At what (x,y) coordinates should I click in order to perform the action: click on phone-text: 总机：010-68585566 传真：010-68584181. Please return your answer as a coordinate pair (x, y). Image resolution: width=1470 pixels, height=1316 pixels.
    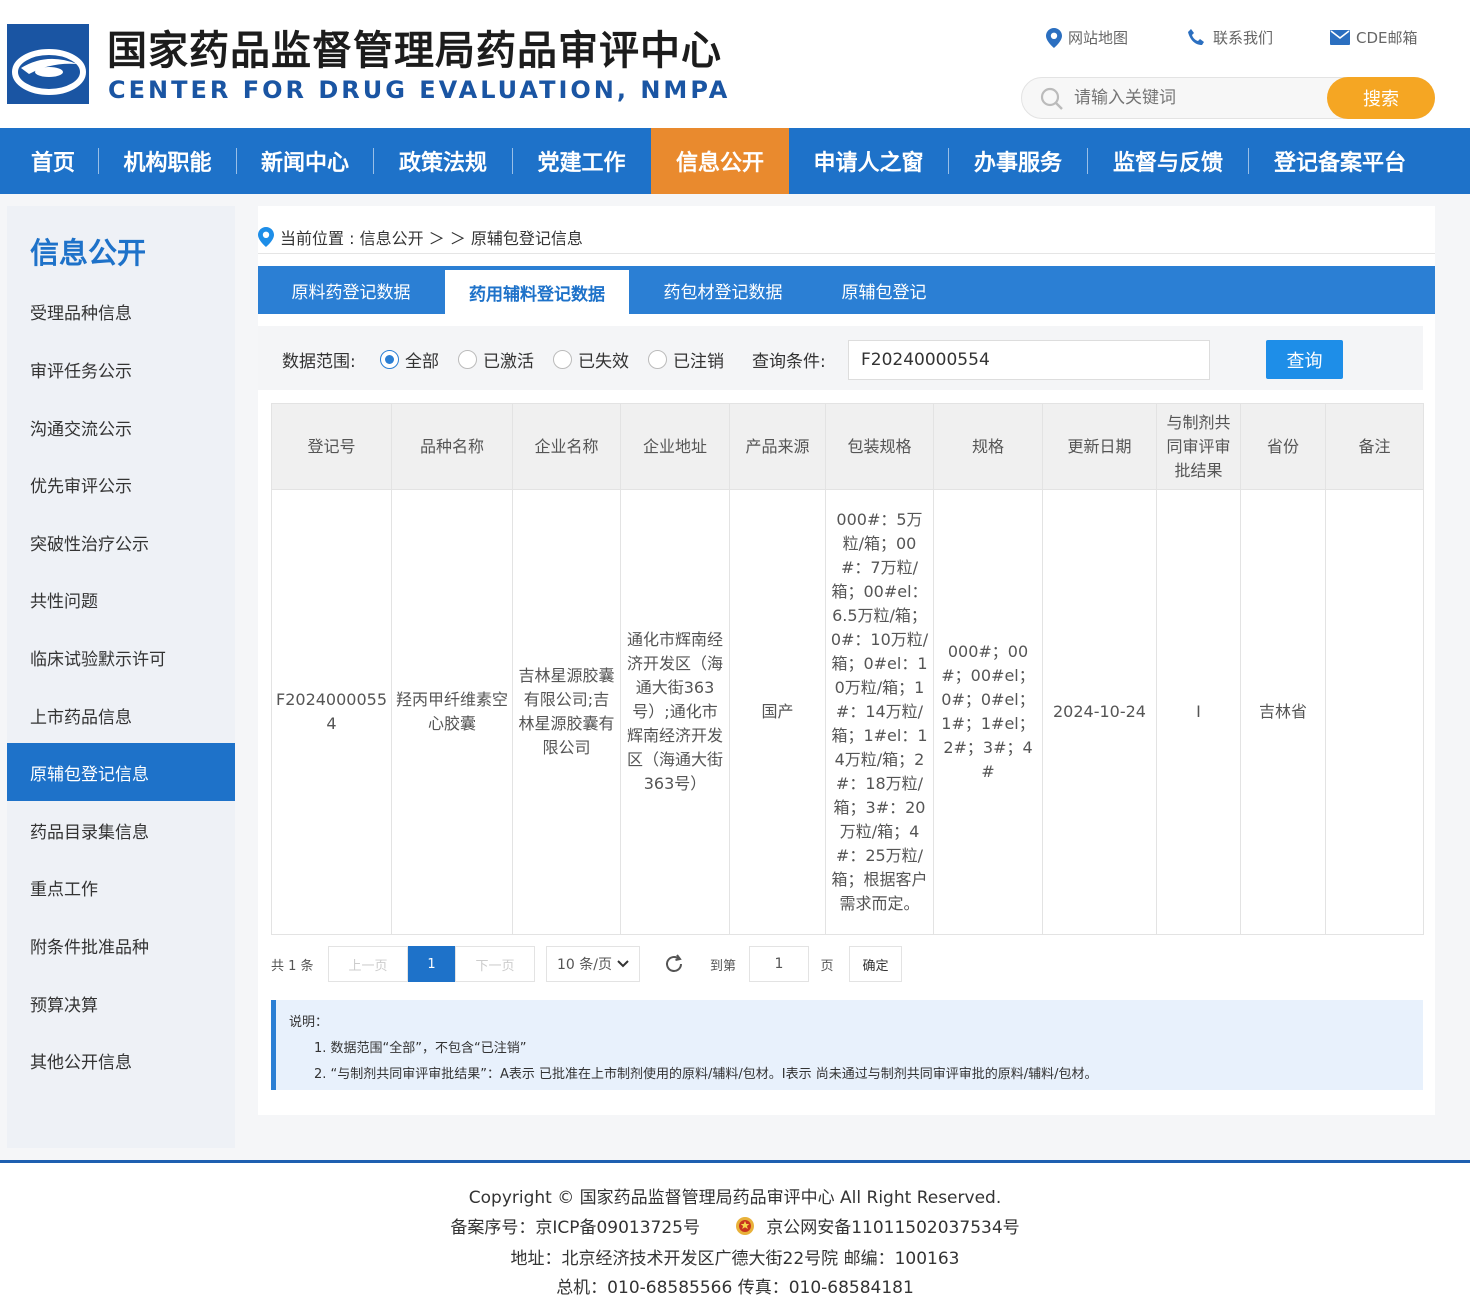
    Looking at the image, I should click on (735, 1288).